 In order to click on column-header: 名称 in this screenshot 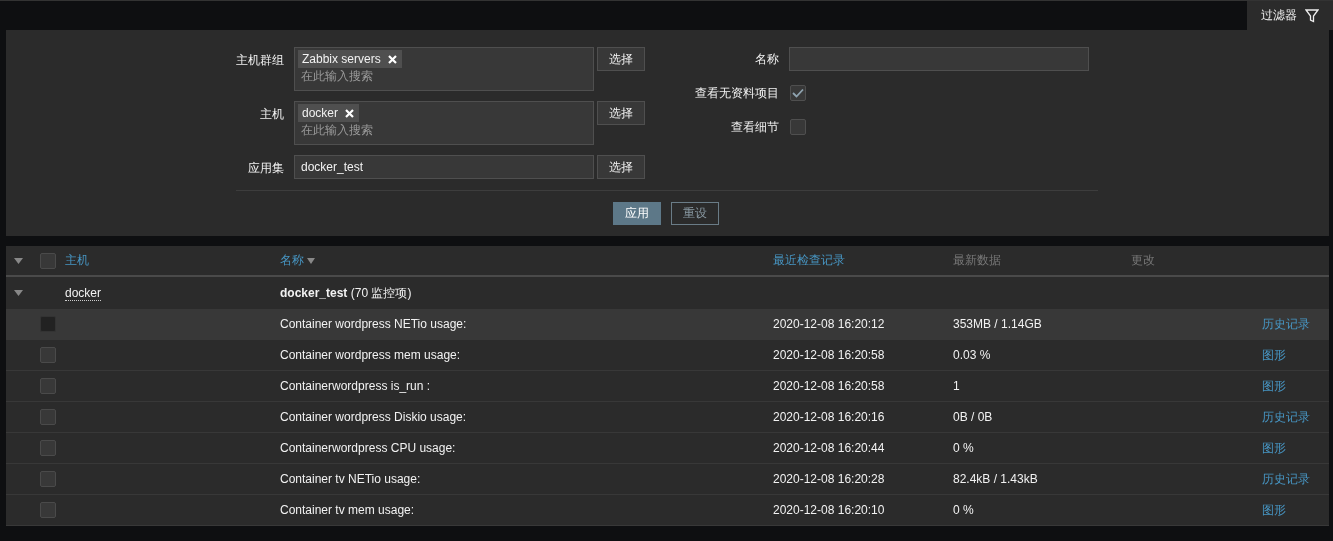, I will do `click(297, 260)`.